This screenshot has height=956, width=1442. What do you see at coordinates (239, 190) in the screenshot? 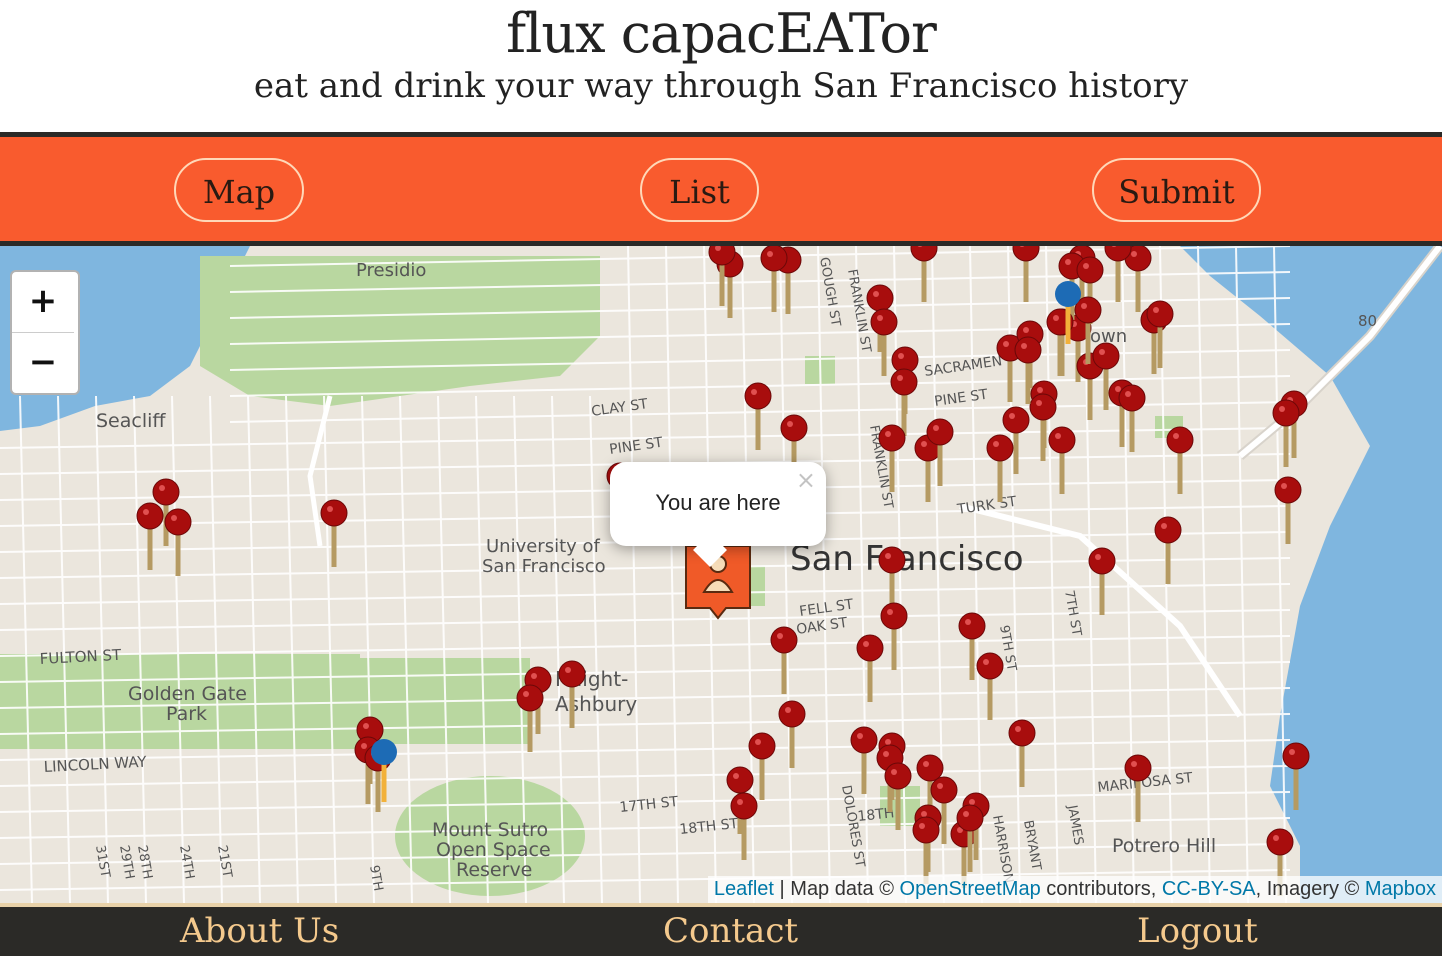
I see `map-button: Map` at bounding box center [239, 190].